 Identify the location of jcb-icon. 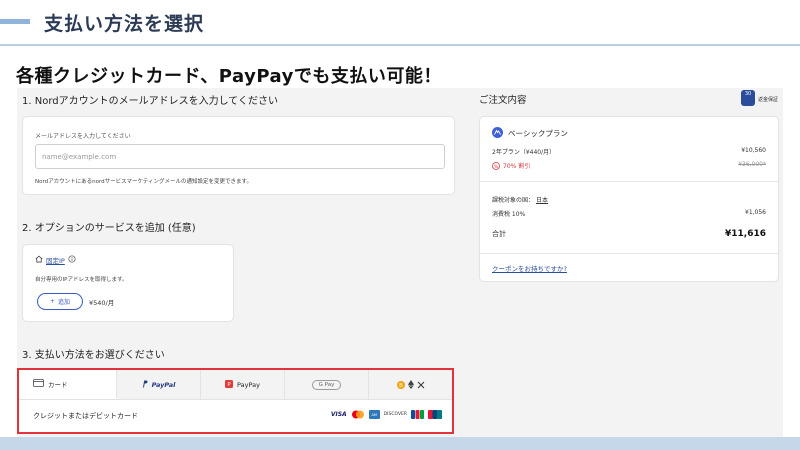
(417, 414).